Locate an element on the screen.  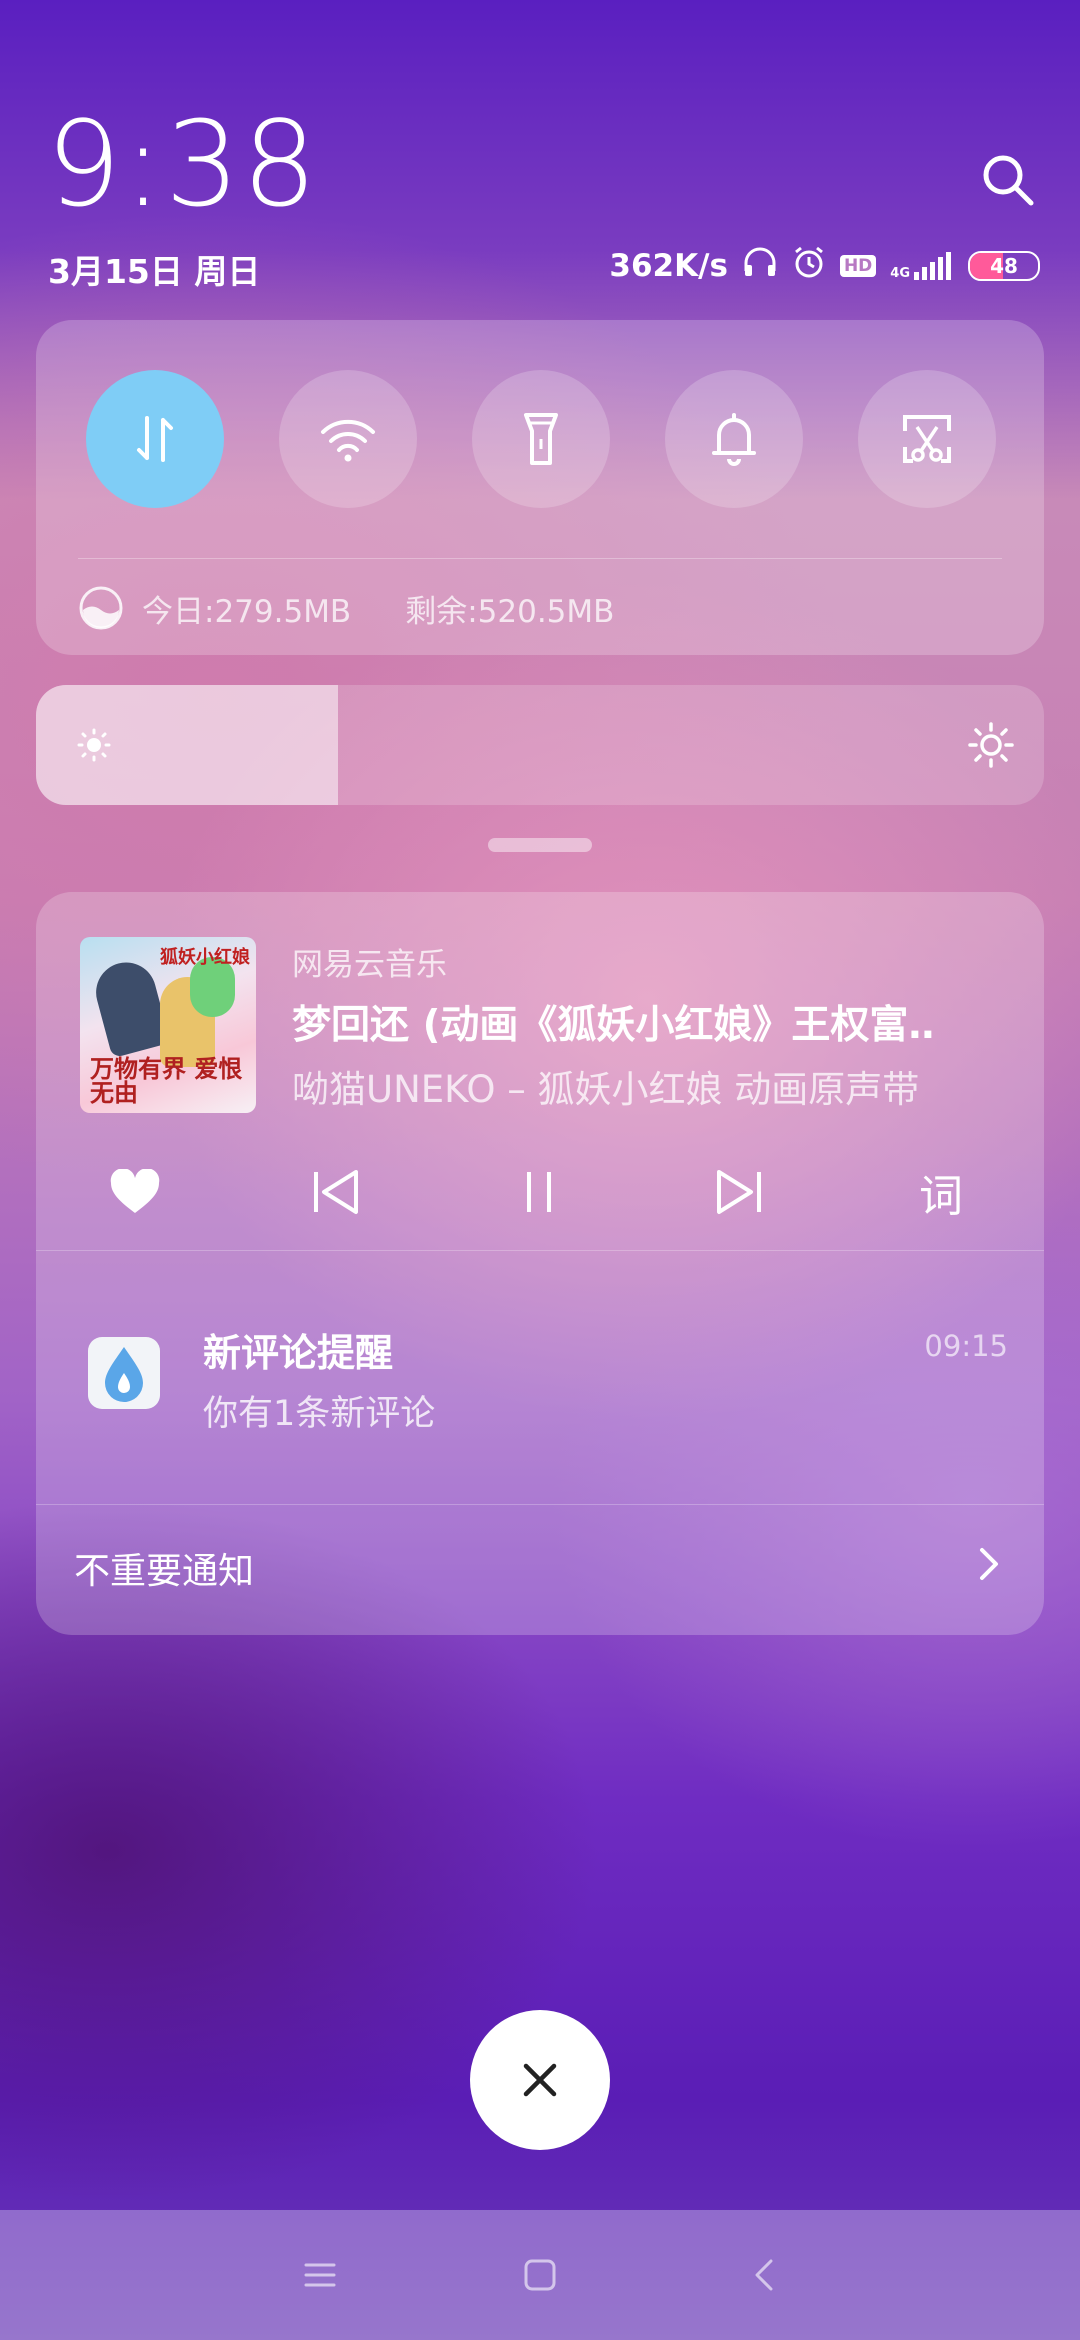
clear-all-button is located at coordinates (540, 2080).